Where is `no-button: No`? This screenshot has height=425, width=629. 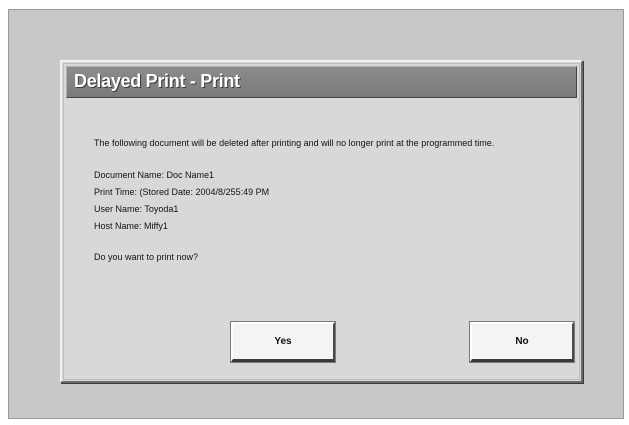 no-button: No is located at coordinates (522, 342).